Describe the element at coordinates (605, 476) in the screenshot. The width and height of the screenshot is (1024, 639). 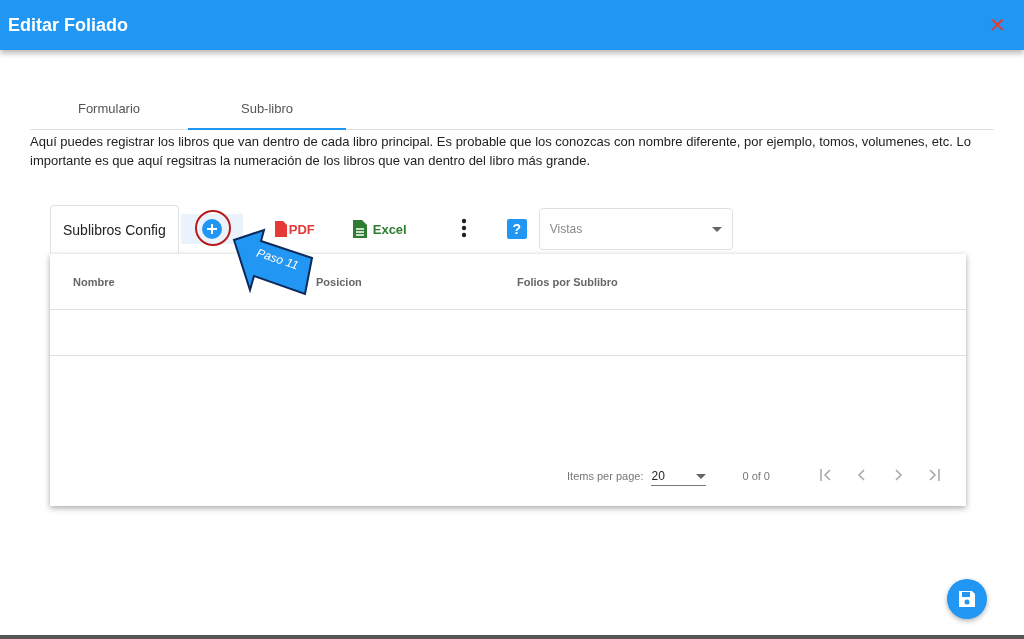
I see `items-per-page-label: Items per page:` at that location.